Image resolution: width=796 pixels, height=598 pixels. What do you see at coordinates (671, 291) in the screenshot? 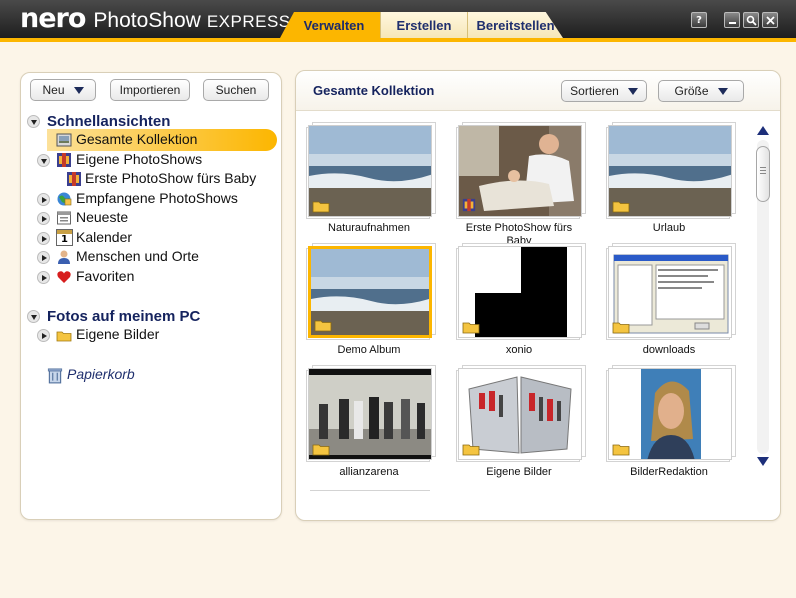
I see `album-downloads` at bounding box center [671, 291].